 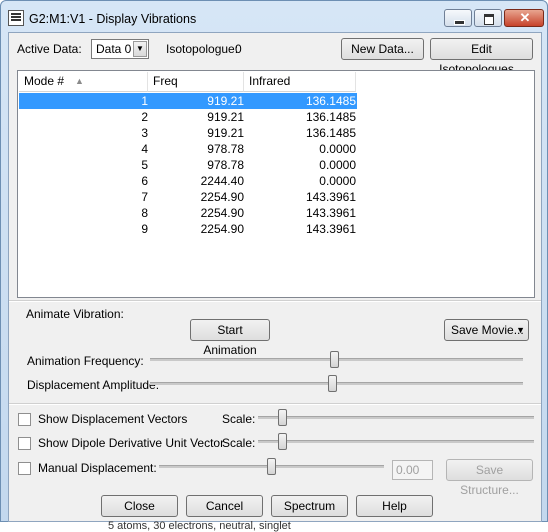 I want to click on isotopologue-label: Isotopologue:, so click(x=202, y=49).